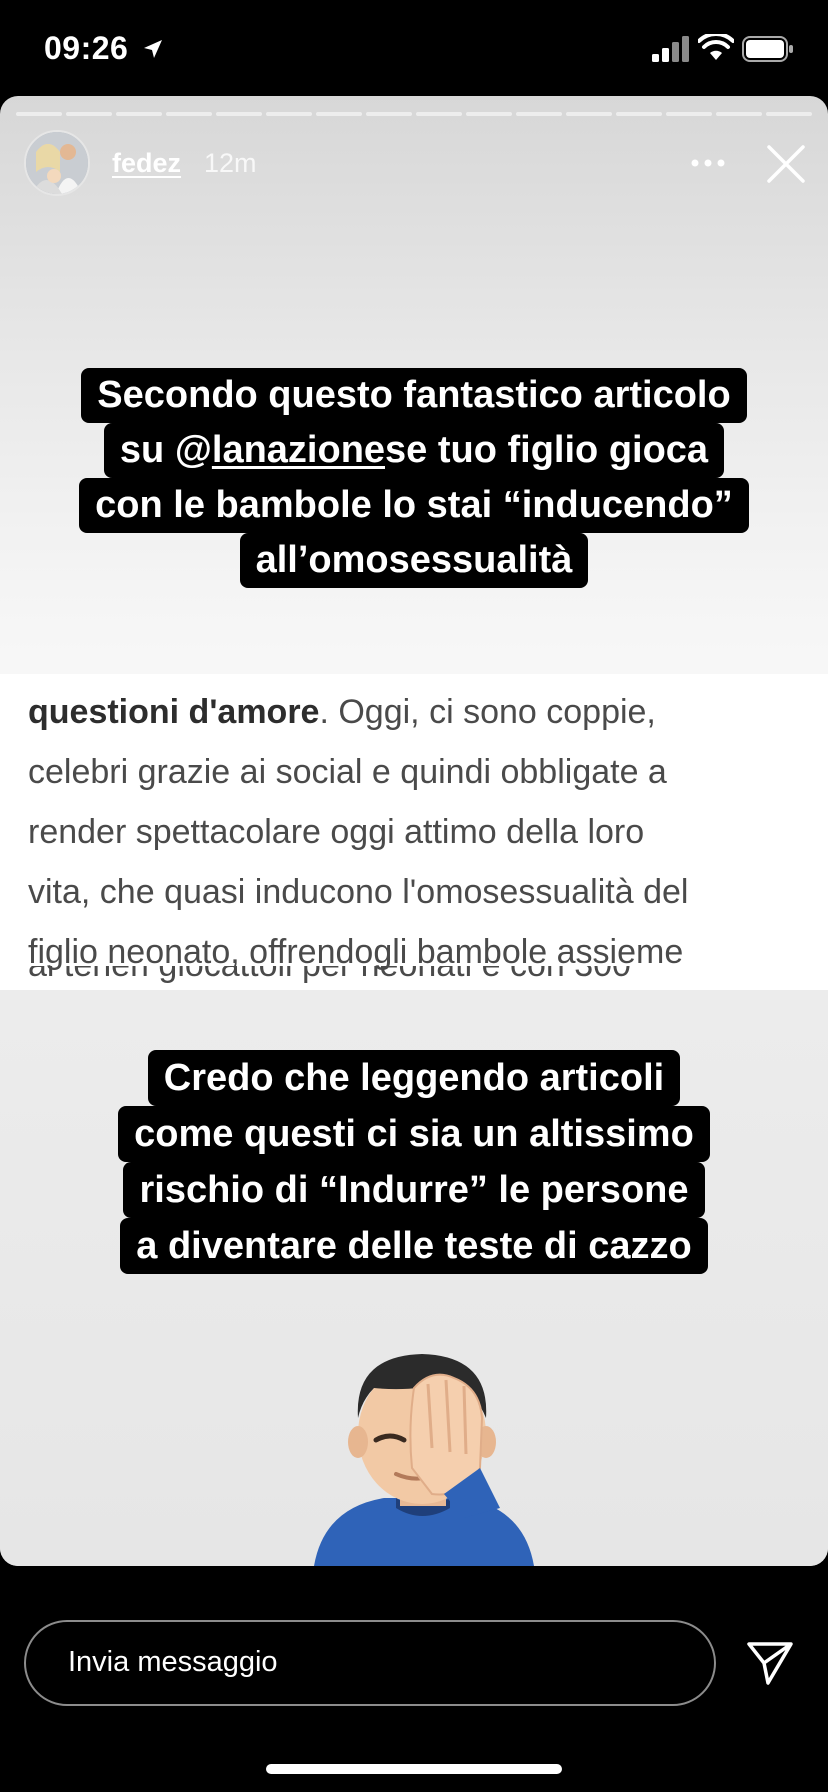 The image size is (828, 1792). Describe the element at coordinates (487, 712) in the screenshot. I see `article-text-span: . Oggi, ci sono coppie,` at that location.